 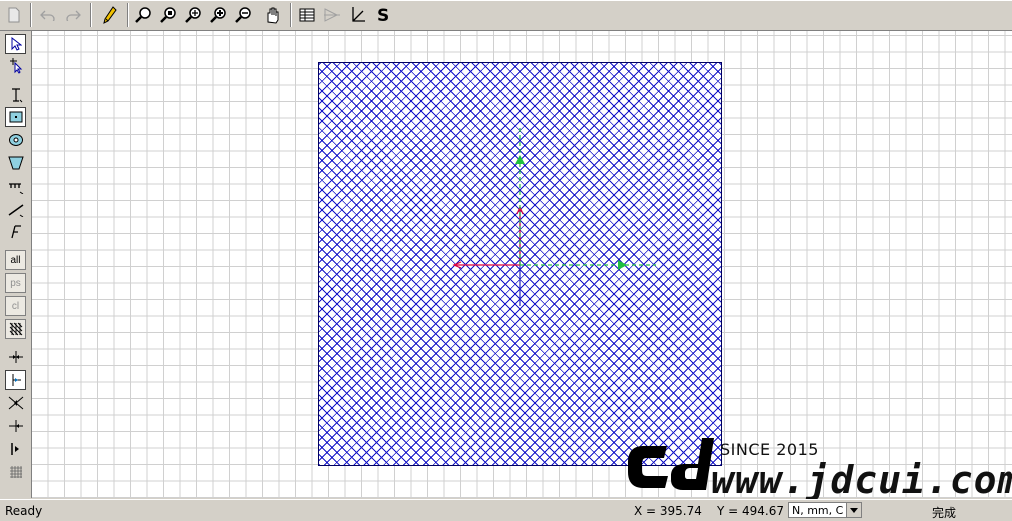 I want to click on select-arrow-icon, so click(x=15, y=44).